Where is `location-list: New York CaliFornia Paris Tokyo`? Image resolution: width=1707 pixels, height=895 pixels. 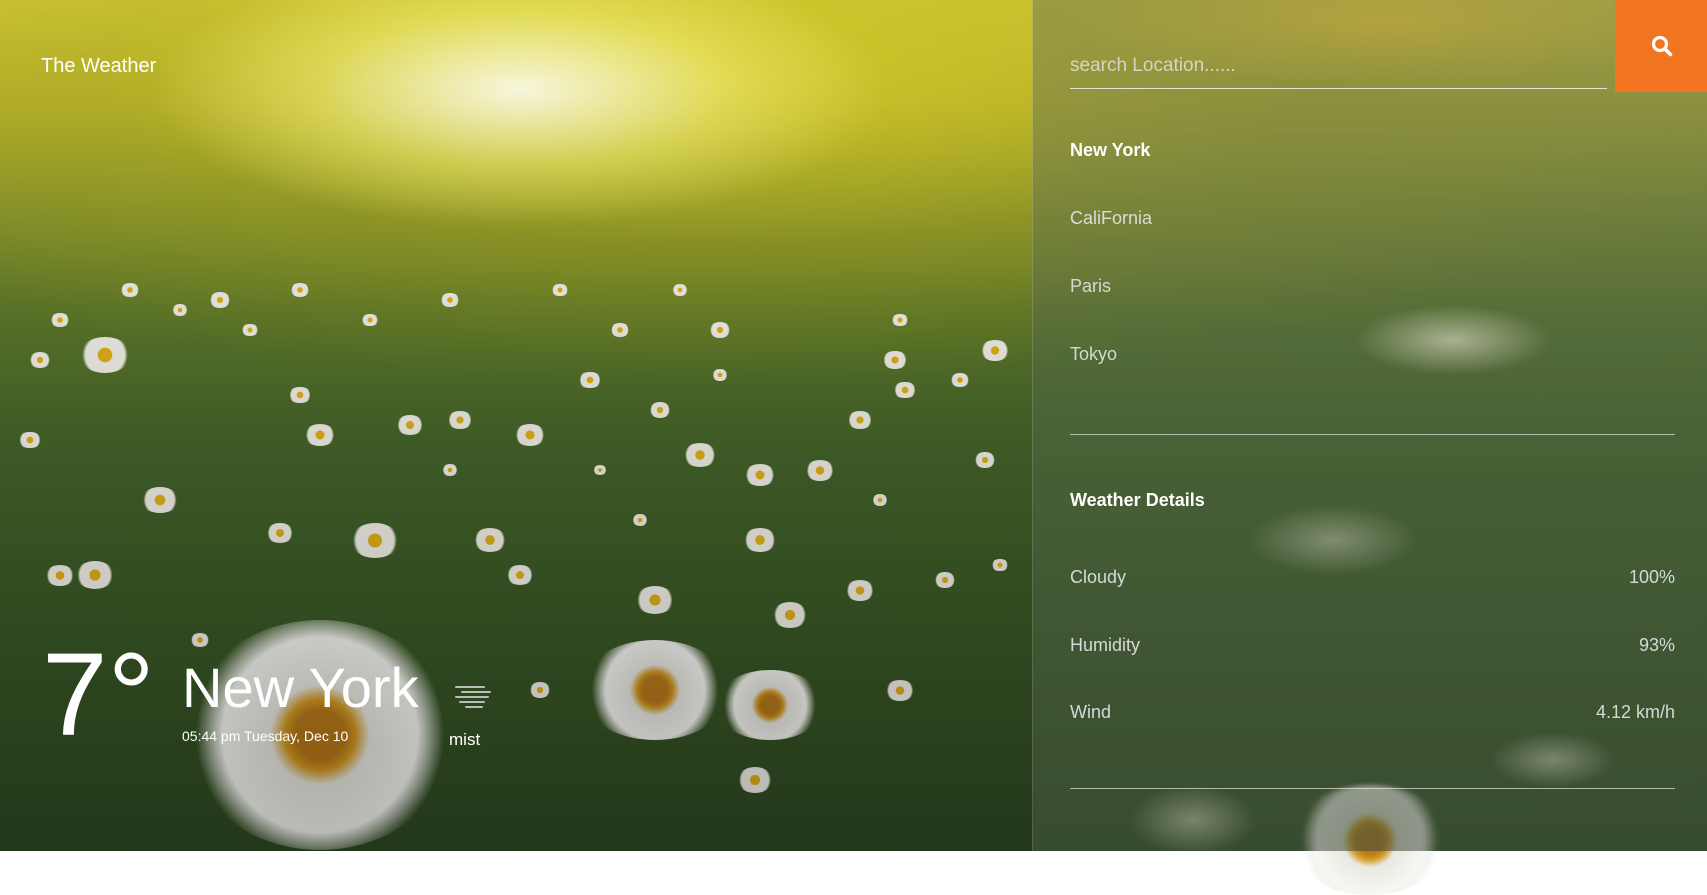
location-list: New York CaliFornia Paris Tokyo is located at coordinates (1111, 276).